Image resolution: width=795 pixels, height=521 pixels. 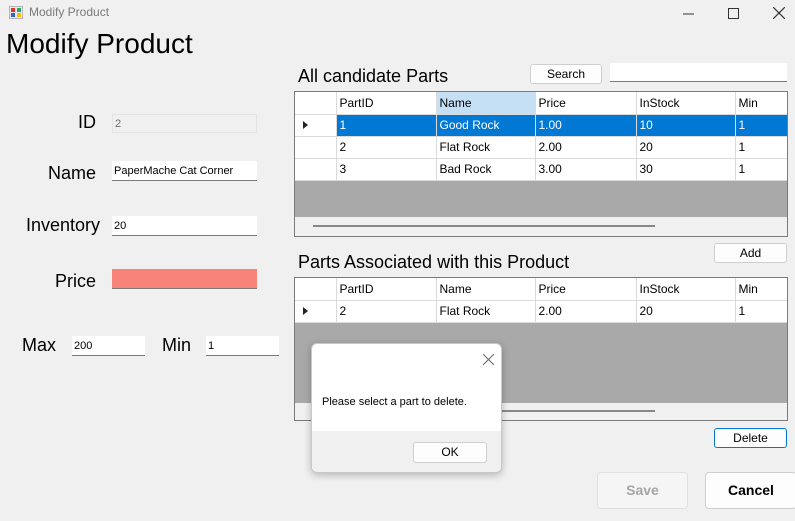 What do you see at coordinates (686, 125) in the screenshot?
I see `cell-instock: 10` at bounding box center [686, 125].